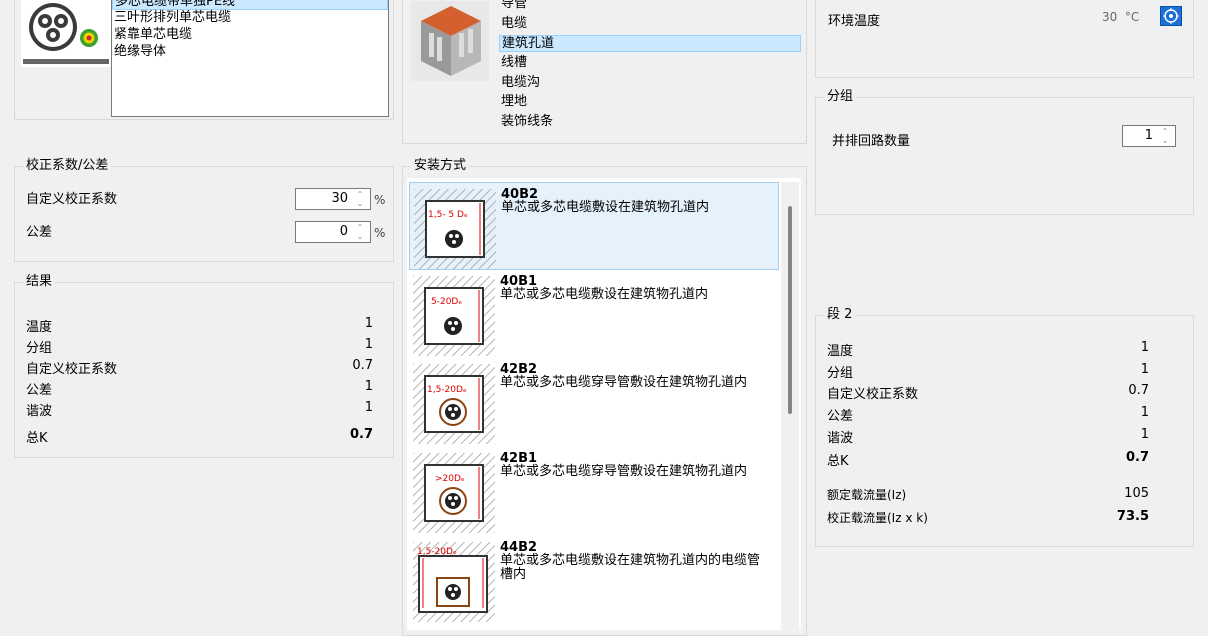  Describe the element at coordinates (72, 199) in the screenshot. I see `custom-factor-label: 自定义校正系数` at that location.